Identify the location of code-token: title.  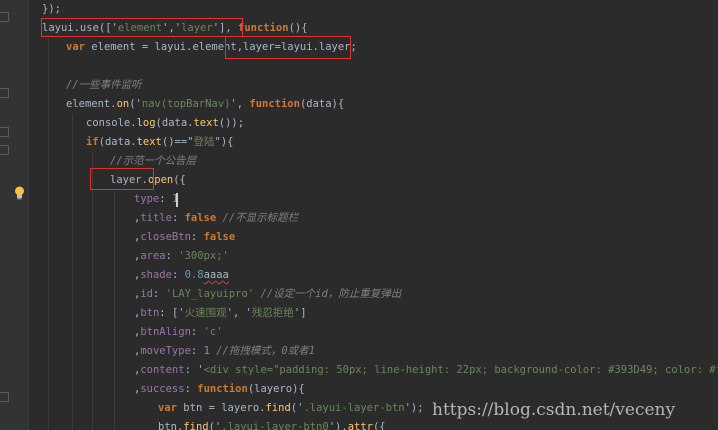
(156, 218).